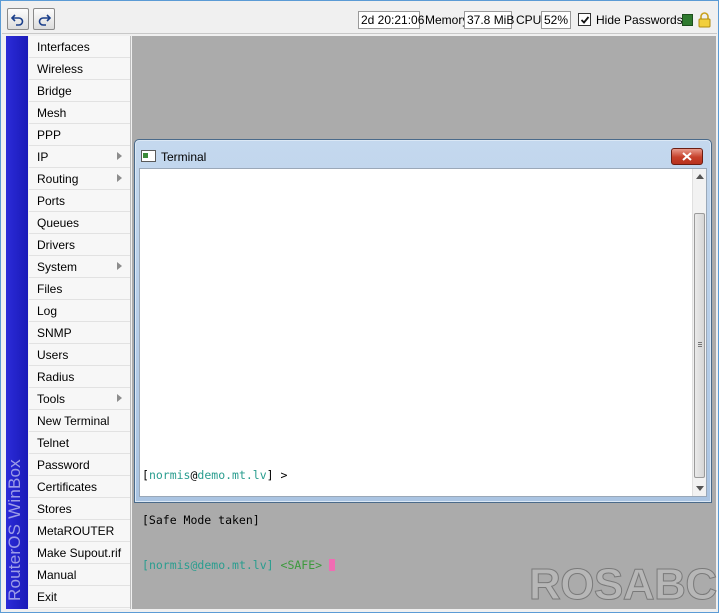 The width and height of the screenshot is (719, 613). Describe the element at coordinates (391, 20) in the screenshot. I see `uptime-value: 2d 20:21:06` at that location.